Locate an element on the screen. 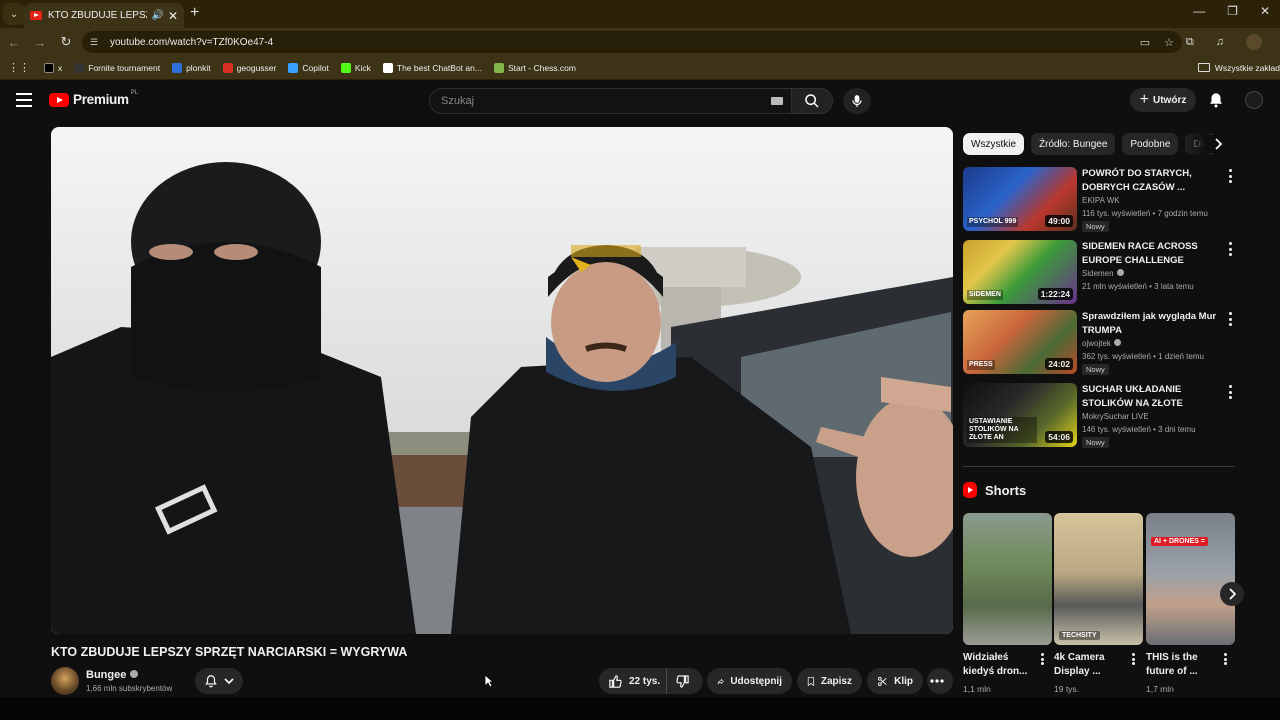 This screenshot has height=720, width=1280. channel-name: EKIPA WK is located at coordinates (1101, 200).